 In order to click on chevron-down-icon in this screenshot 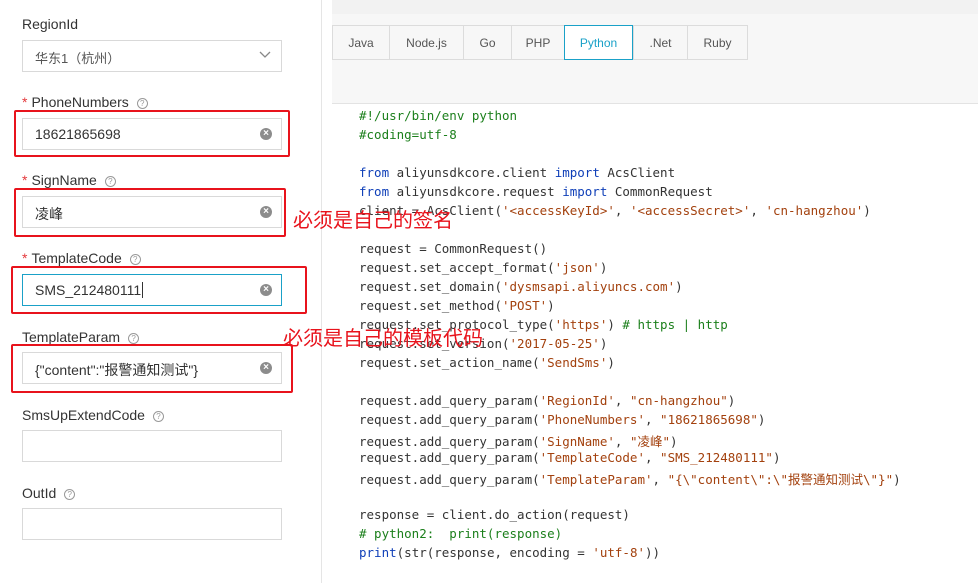, I will do `click(265, 54)`.